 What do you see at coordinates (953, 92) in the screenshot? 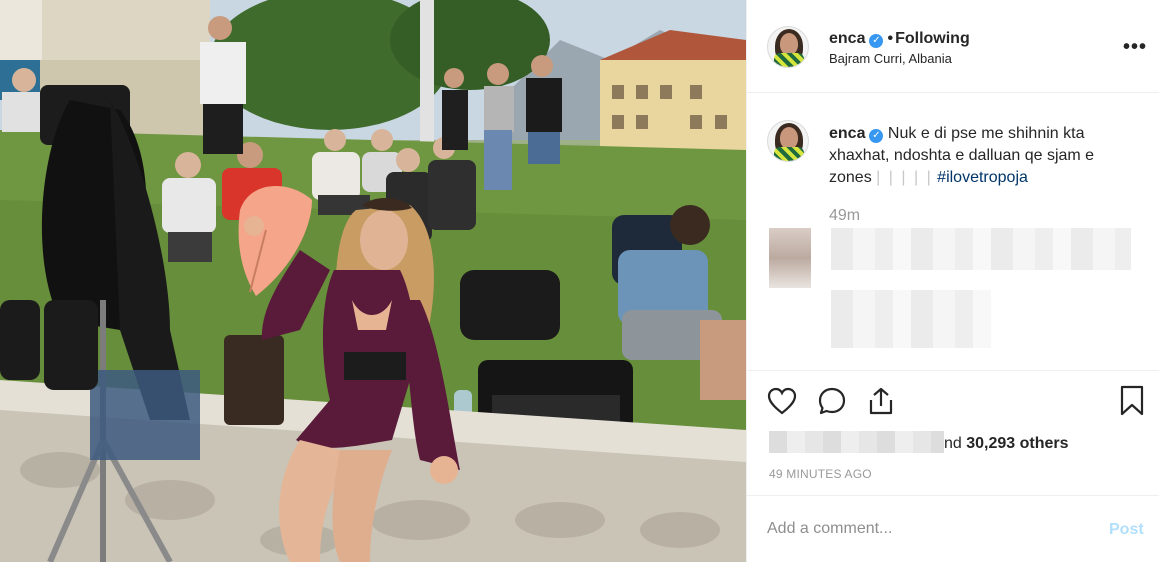
I see `header-divider` at bounding box center [953, 92].